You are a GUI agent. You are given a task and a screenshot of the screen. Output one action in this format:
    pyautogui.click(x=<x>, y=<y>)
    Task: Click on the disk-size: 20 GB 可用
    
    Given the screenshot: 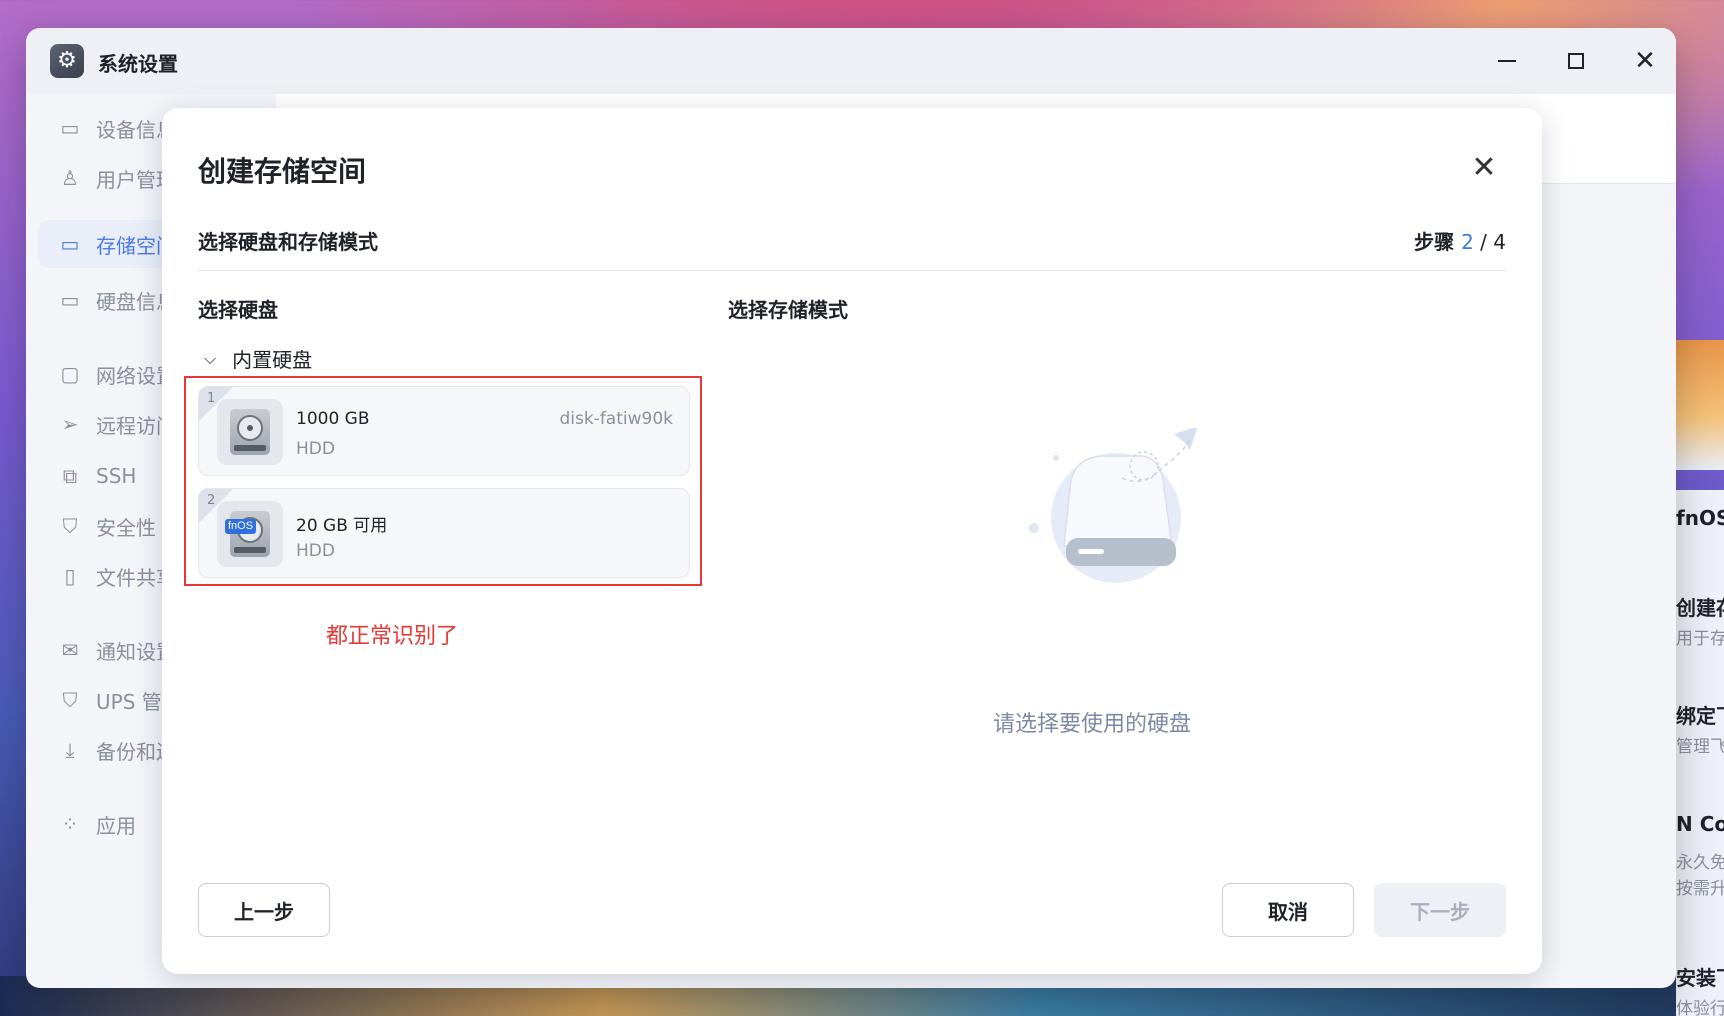 What is the action you would take?
    pyautogui.click(x=342, y=526)
    